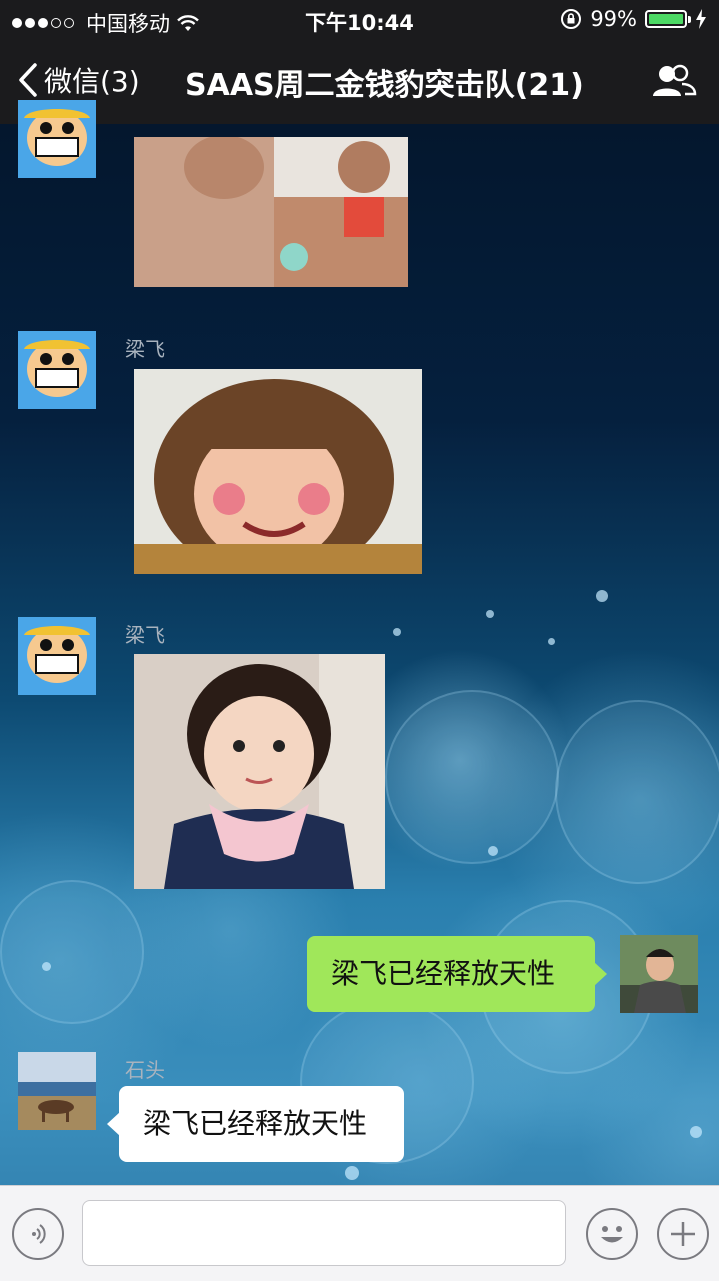 This screenshot has width=719, height=1281. I want to click on top-bar: 中国移动 下午10:44 99% 微信(3) SAAS周二金钱豹突击队(21), so click(359, 62).